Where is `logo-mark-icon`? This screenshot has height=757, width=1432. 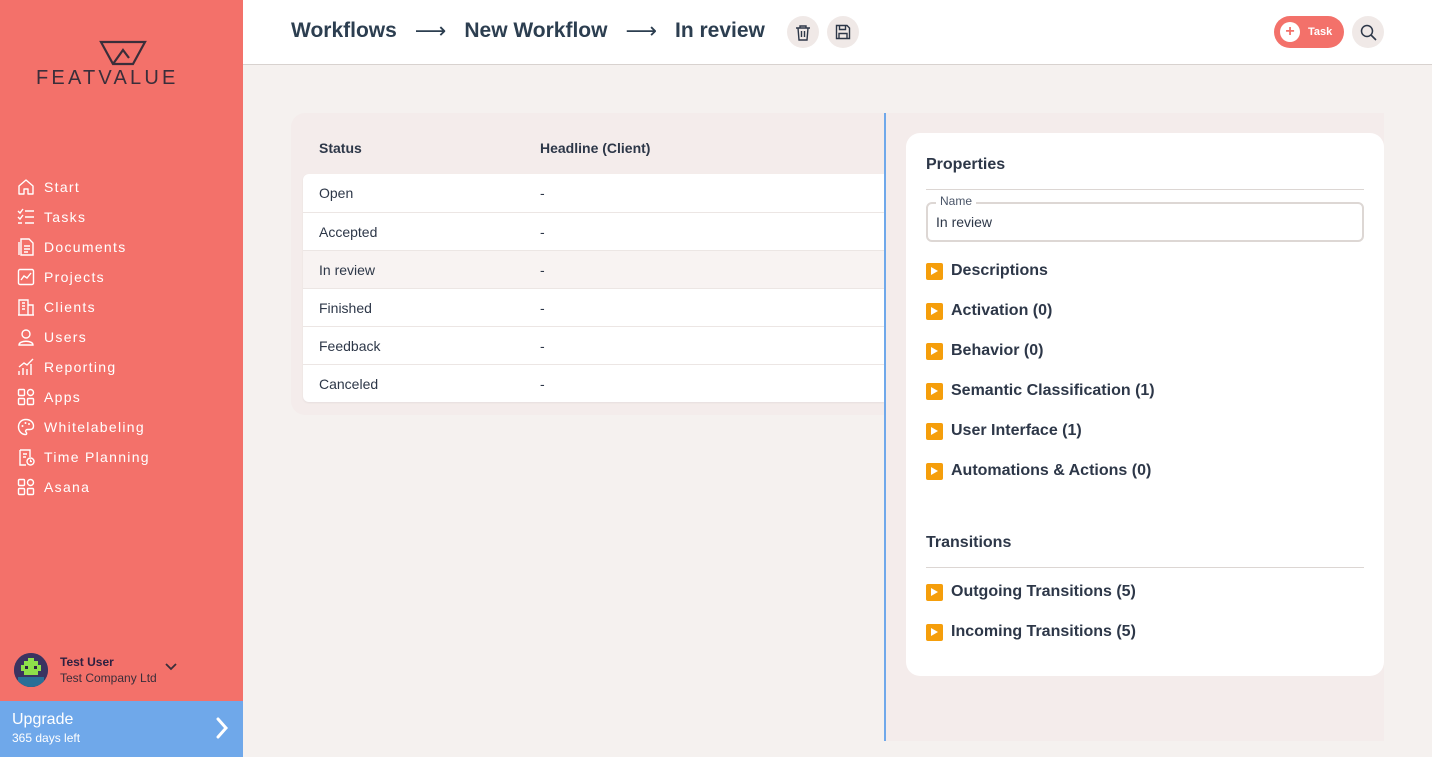
logo-mark-icon is located at coordinates (123, 53).